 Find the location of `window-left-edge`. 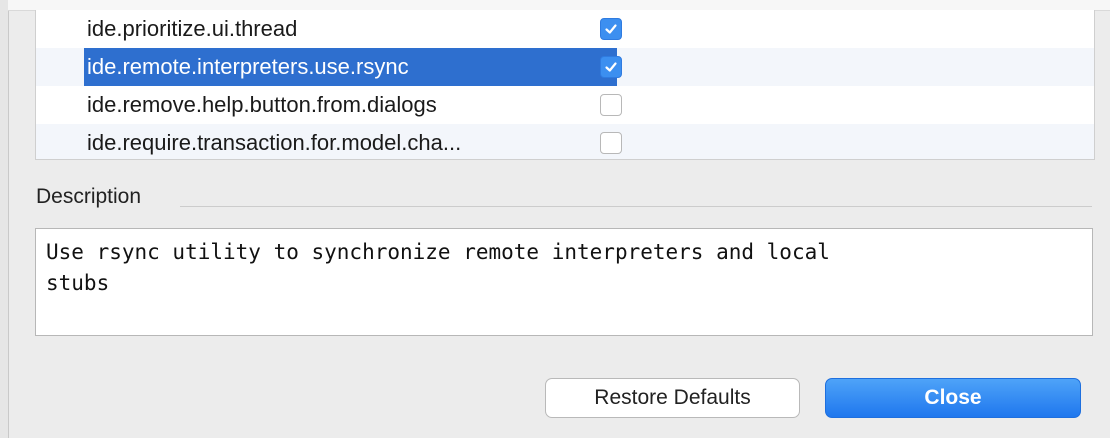

window-left-edge is located at coordinates (4, 219).